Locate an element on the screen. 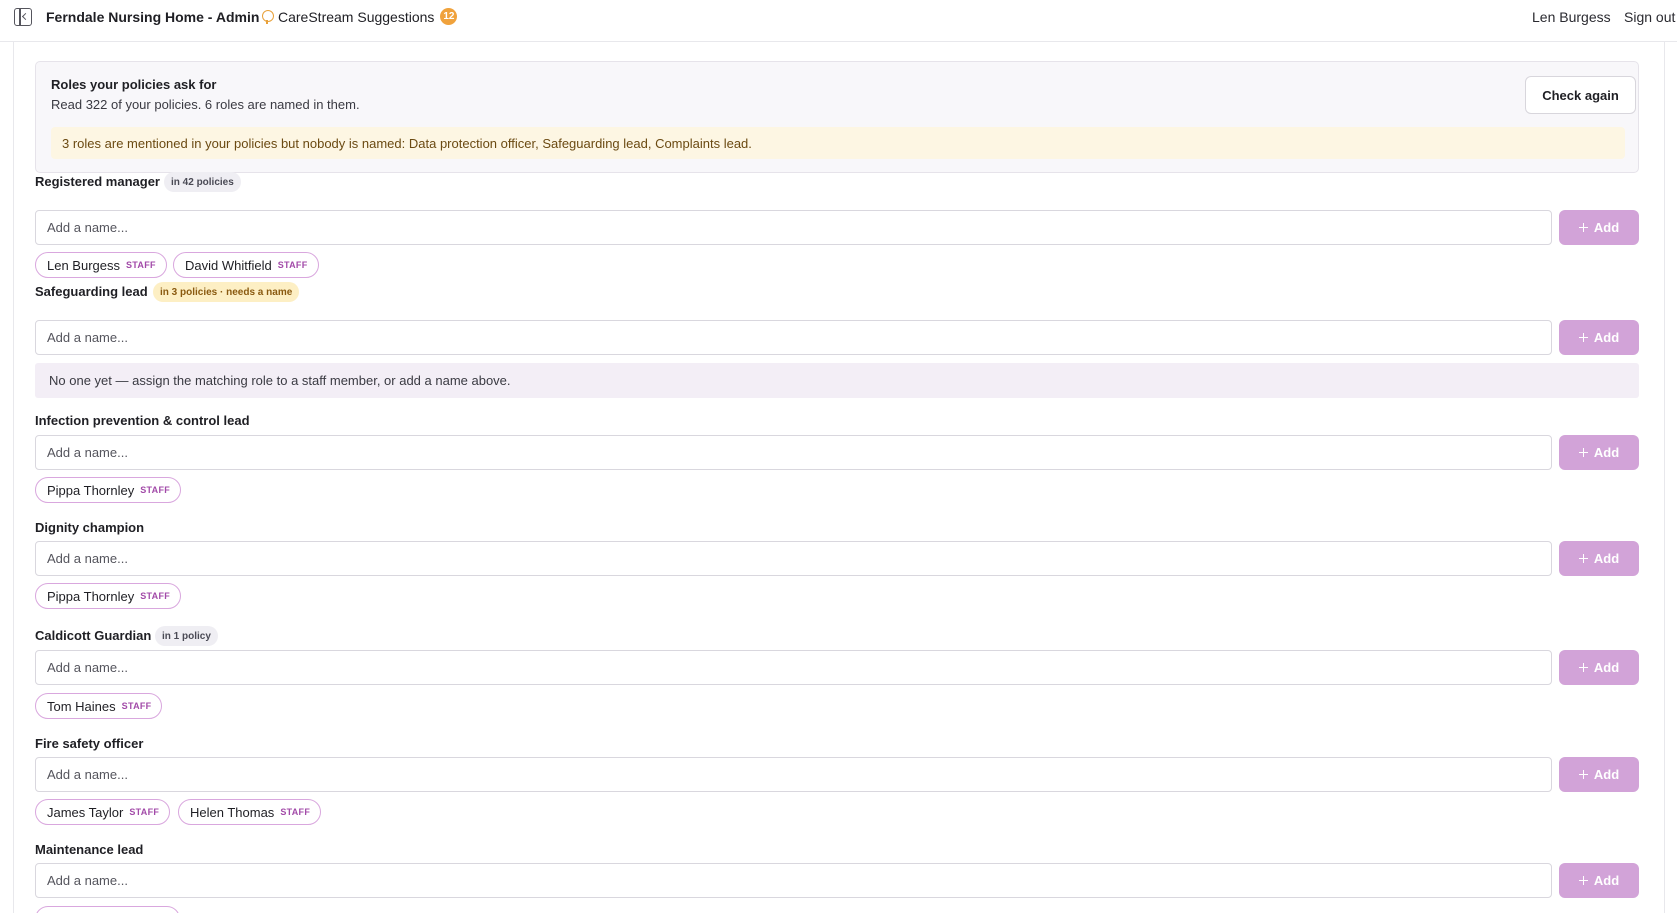 This screenshot has height=913, width=1677. policy-count-pill: in 1 policy is located at coordinates (186, 636).